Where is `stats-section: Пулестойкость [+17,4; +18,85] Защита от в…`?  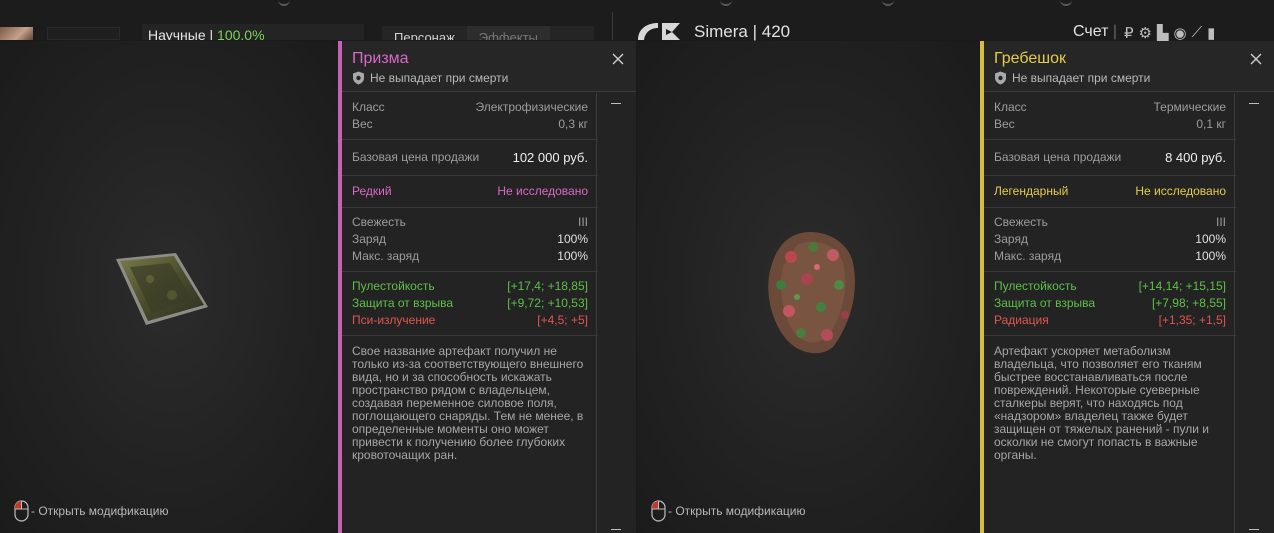
stats-section: Пулестойкость [+17,4; +18,85] Защита от в… is located at coordinates (470, 304).